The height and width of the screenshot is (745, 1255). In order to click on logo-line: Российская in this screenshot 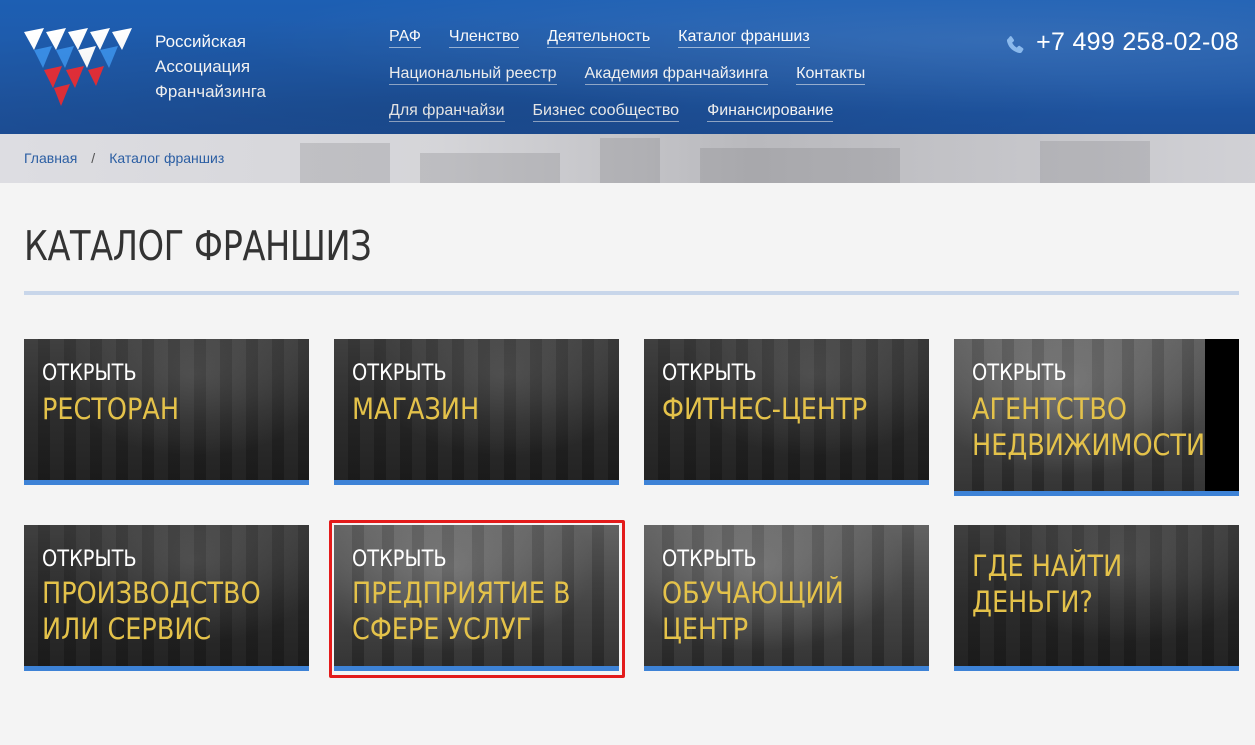, I will do `click(201, 41)`.